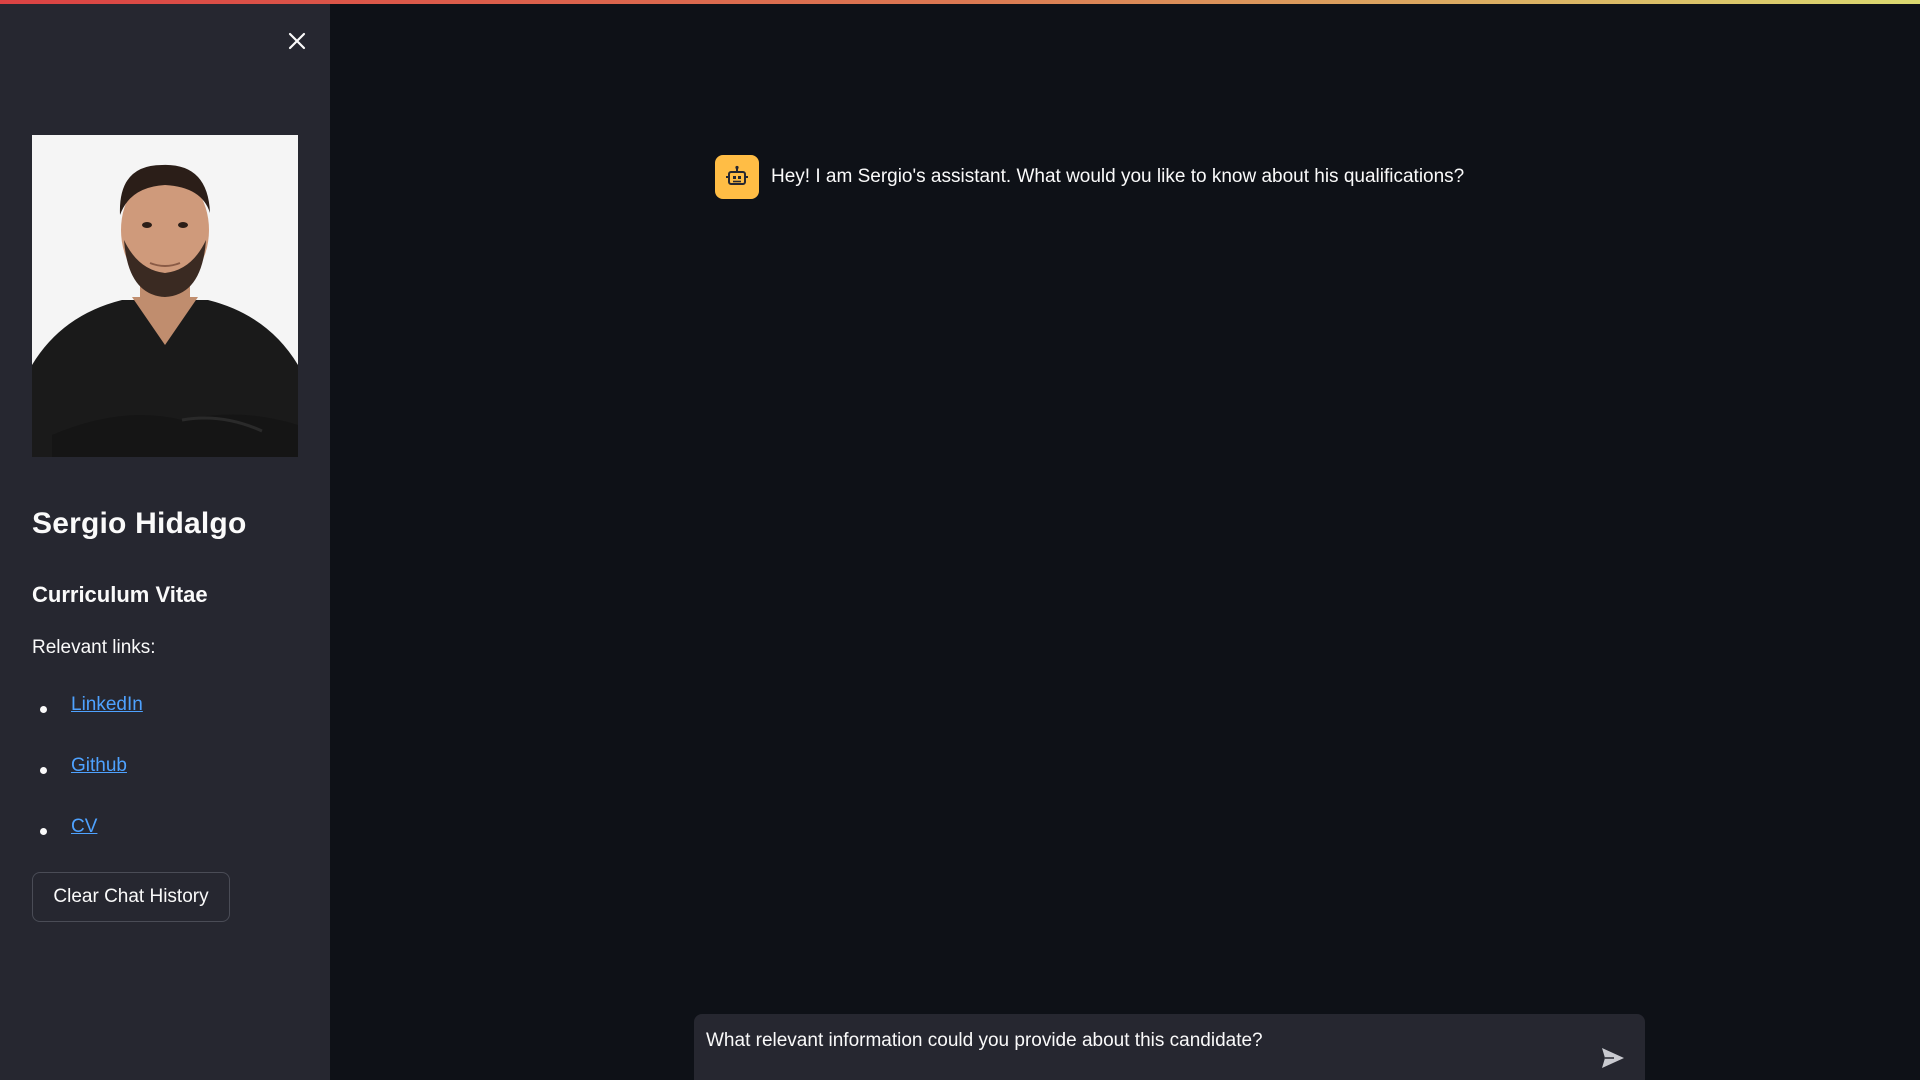 The width and height of the screenshot is (1920, 1080). I want to click on close-sidebar-button, so click(297, 41).